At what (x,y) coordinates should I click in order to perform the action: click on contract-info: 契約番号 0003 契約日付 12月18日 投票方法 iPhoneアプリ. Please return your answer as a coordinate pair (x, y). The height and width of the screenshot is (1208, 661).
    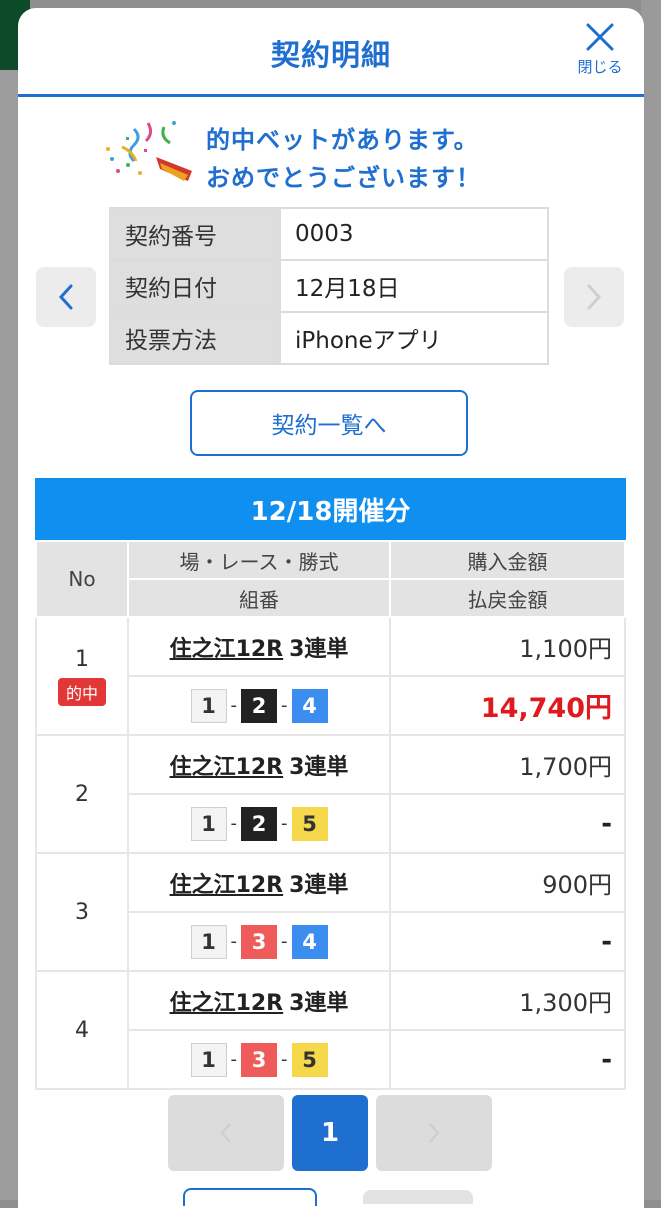
    Looking at the image, I should click on (331, 292).